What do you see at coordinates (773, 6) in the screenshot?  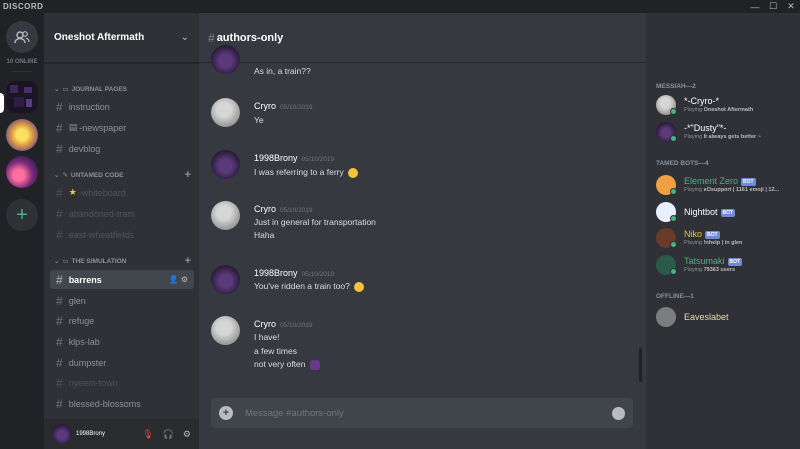 I see `maximize-icon: ☐` at bounding box center [773, 6].